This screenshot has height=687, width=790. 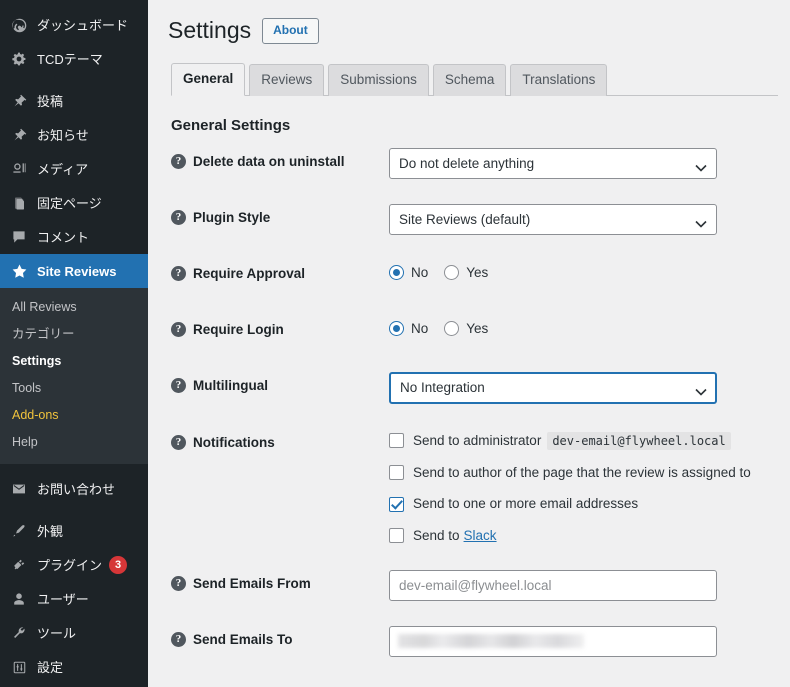 I want to click on field-label: Multilingual, so click(x=230, y=385).